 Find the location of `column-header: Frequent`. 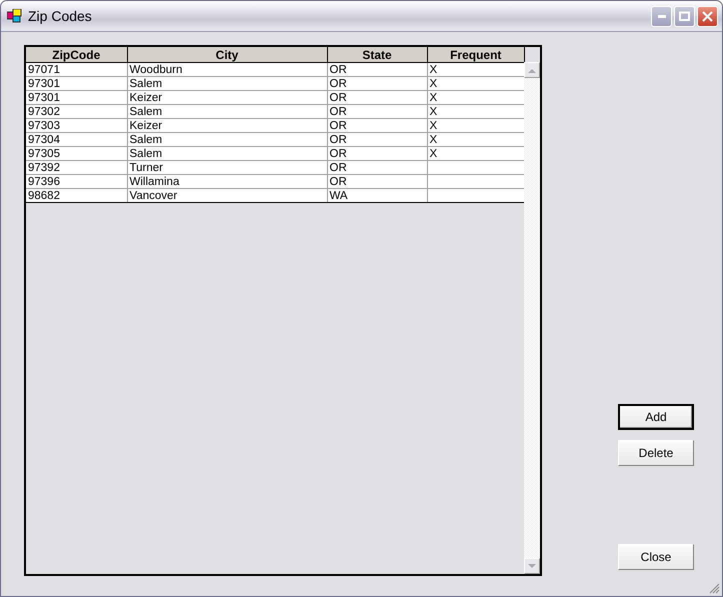

column-header: Frequent is located at coordinates (475, 54).